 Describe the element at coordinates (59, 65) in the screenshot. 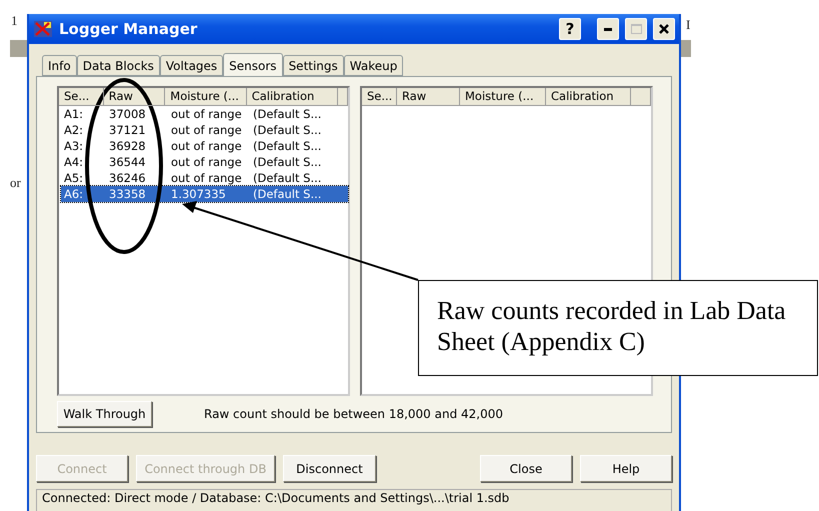

I see `tab: Info` at that location.